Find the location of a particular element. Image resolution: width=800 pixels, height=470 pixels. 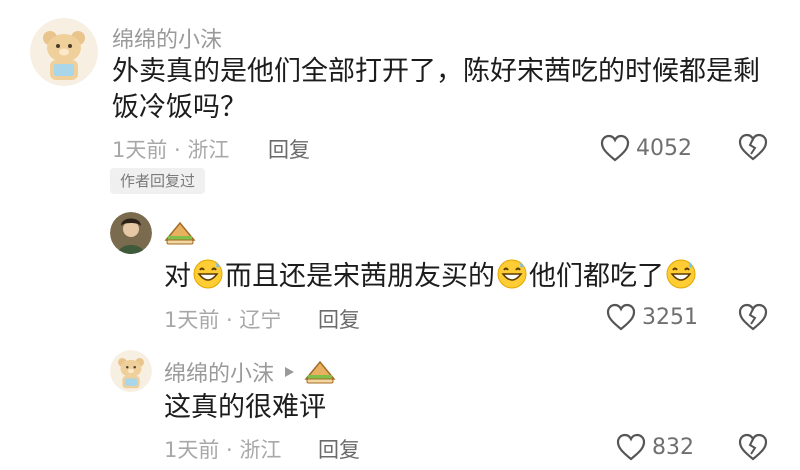

like-button: 3251 is located at coordinates (652, 317).